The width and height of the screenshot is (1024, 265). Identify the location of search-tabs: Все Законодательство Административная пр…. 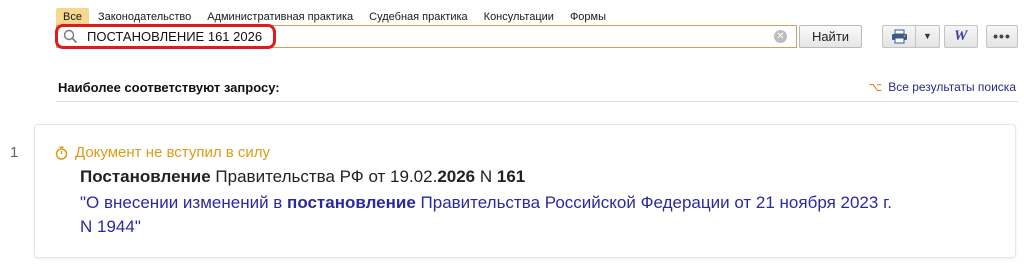
(335, 17).